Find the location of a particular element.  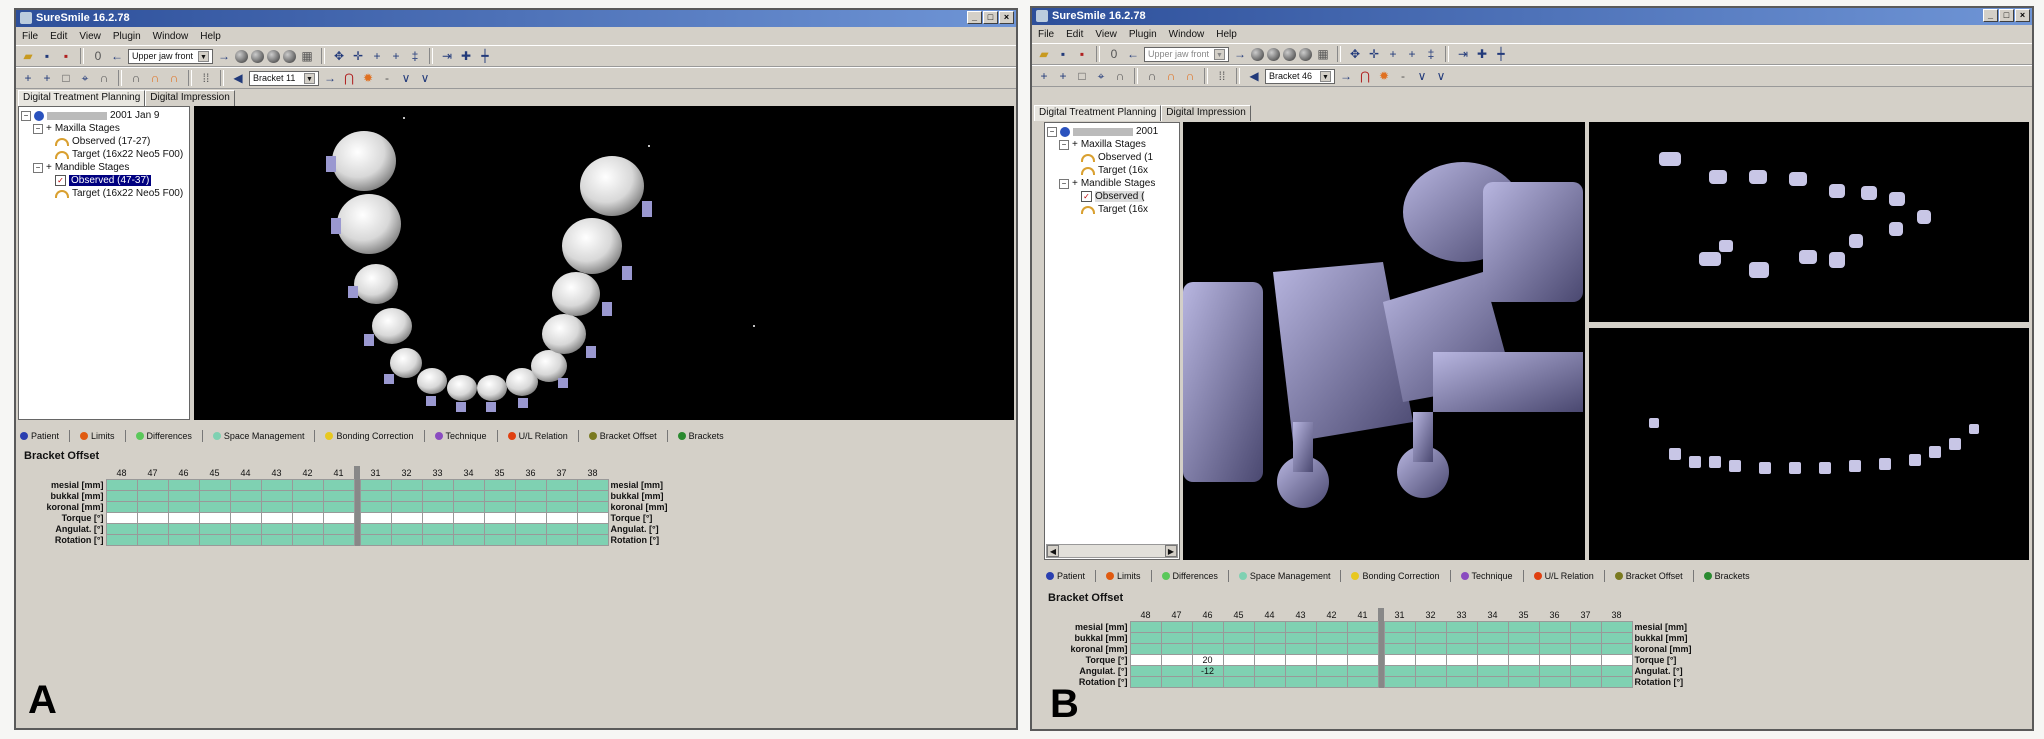

tree-mandible-stages: − + Mandible Stages is located at coordinates (1107, 183).